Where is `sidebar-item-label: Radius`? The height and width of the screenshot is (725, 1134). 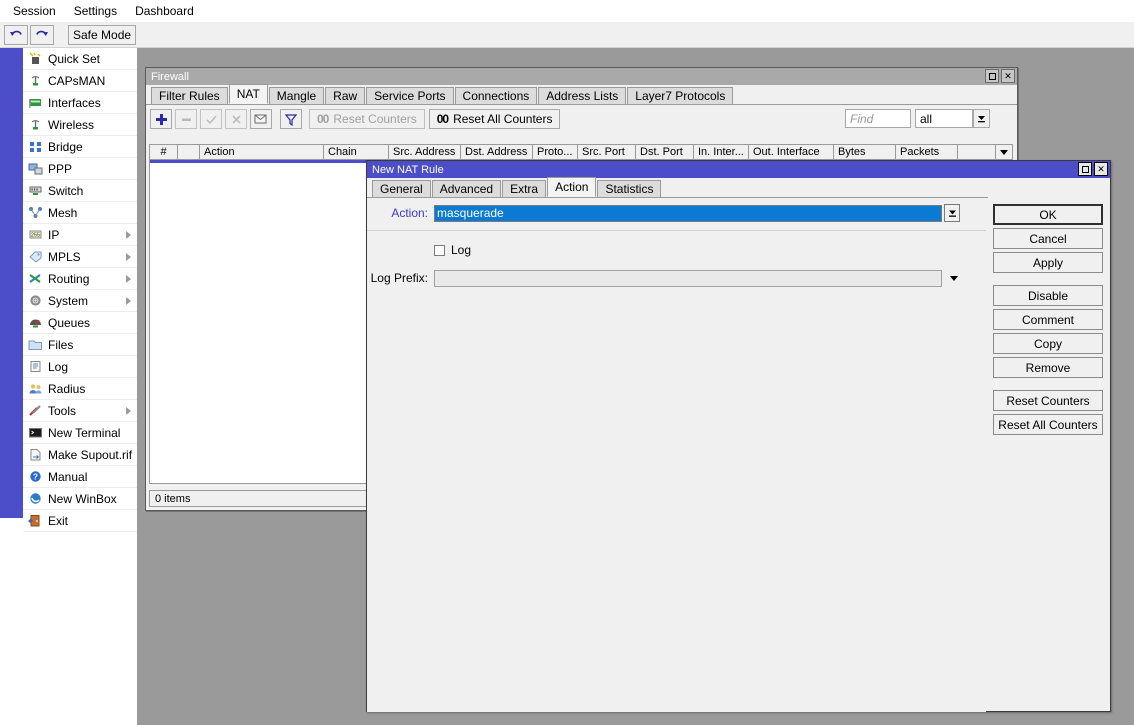
sidebar-item-label: Radius is located at coordinates (67, 388).